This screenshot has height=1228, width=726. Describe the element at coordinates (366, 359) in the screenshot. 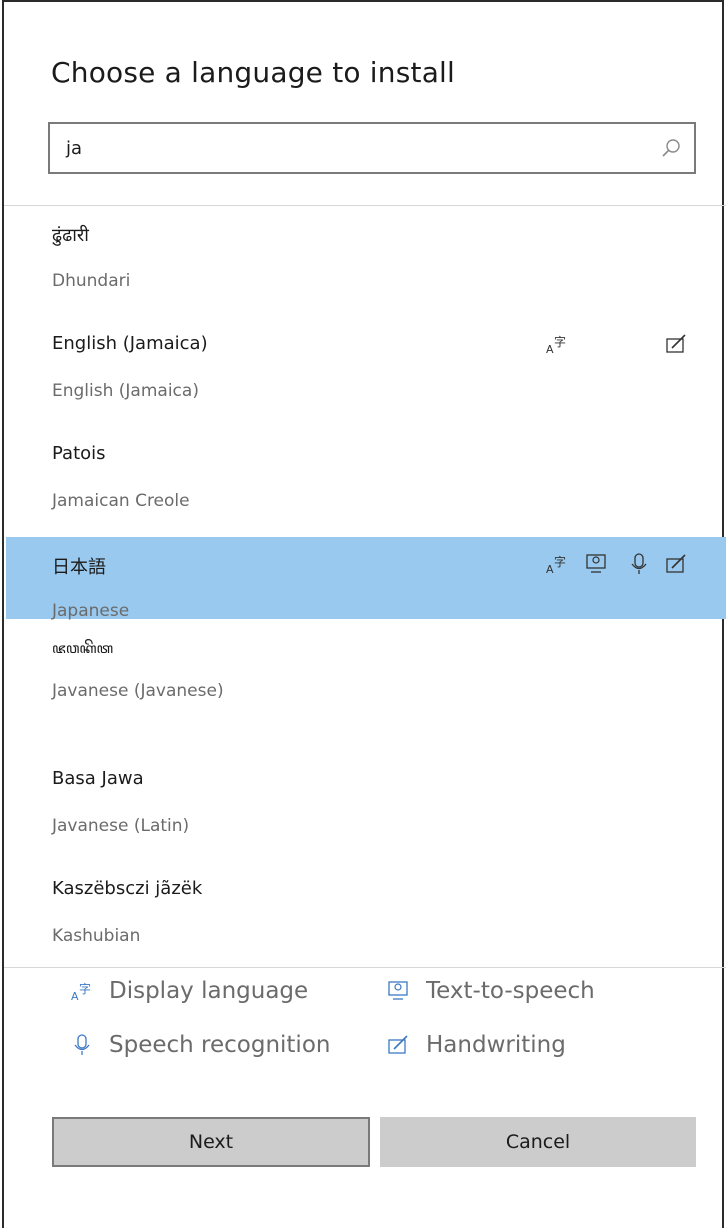

I see `list-item: English (Jamaica) English (Jamaica) A 字` at that location.